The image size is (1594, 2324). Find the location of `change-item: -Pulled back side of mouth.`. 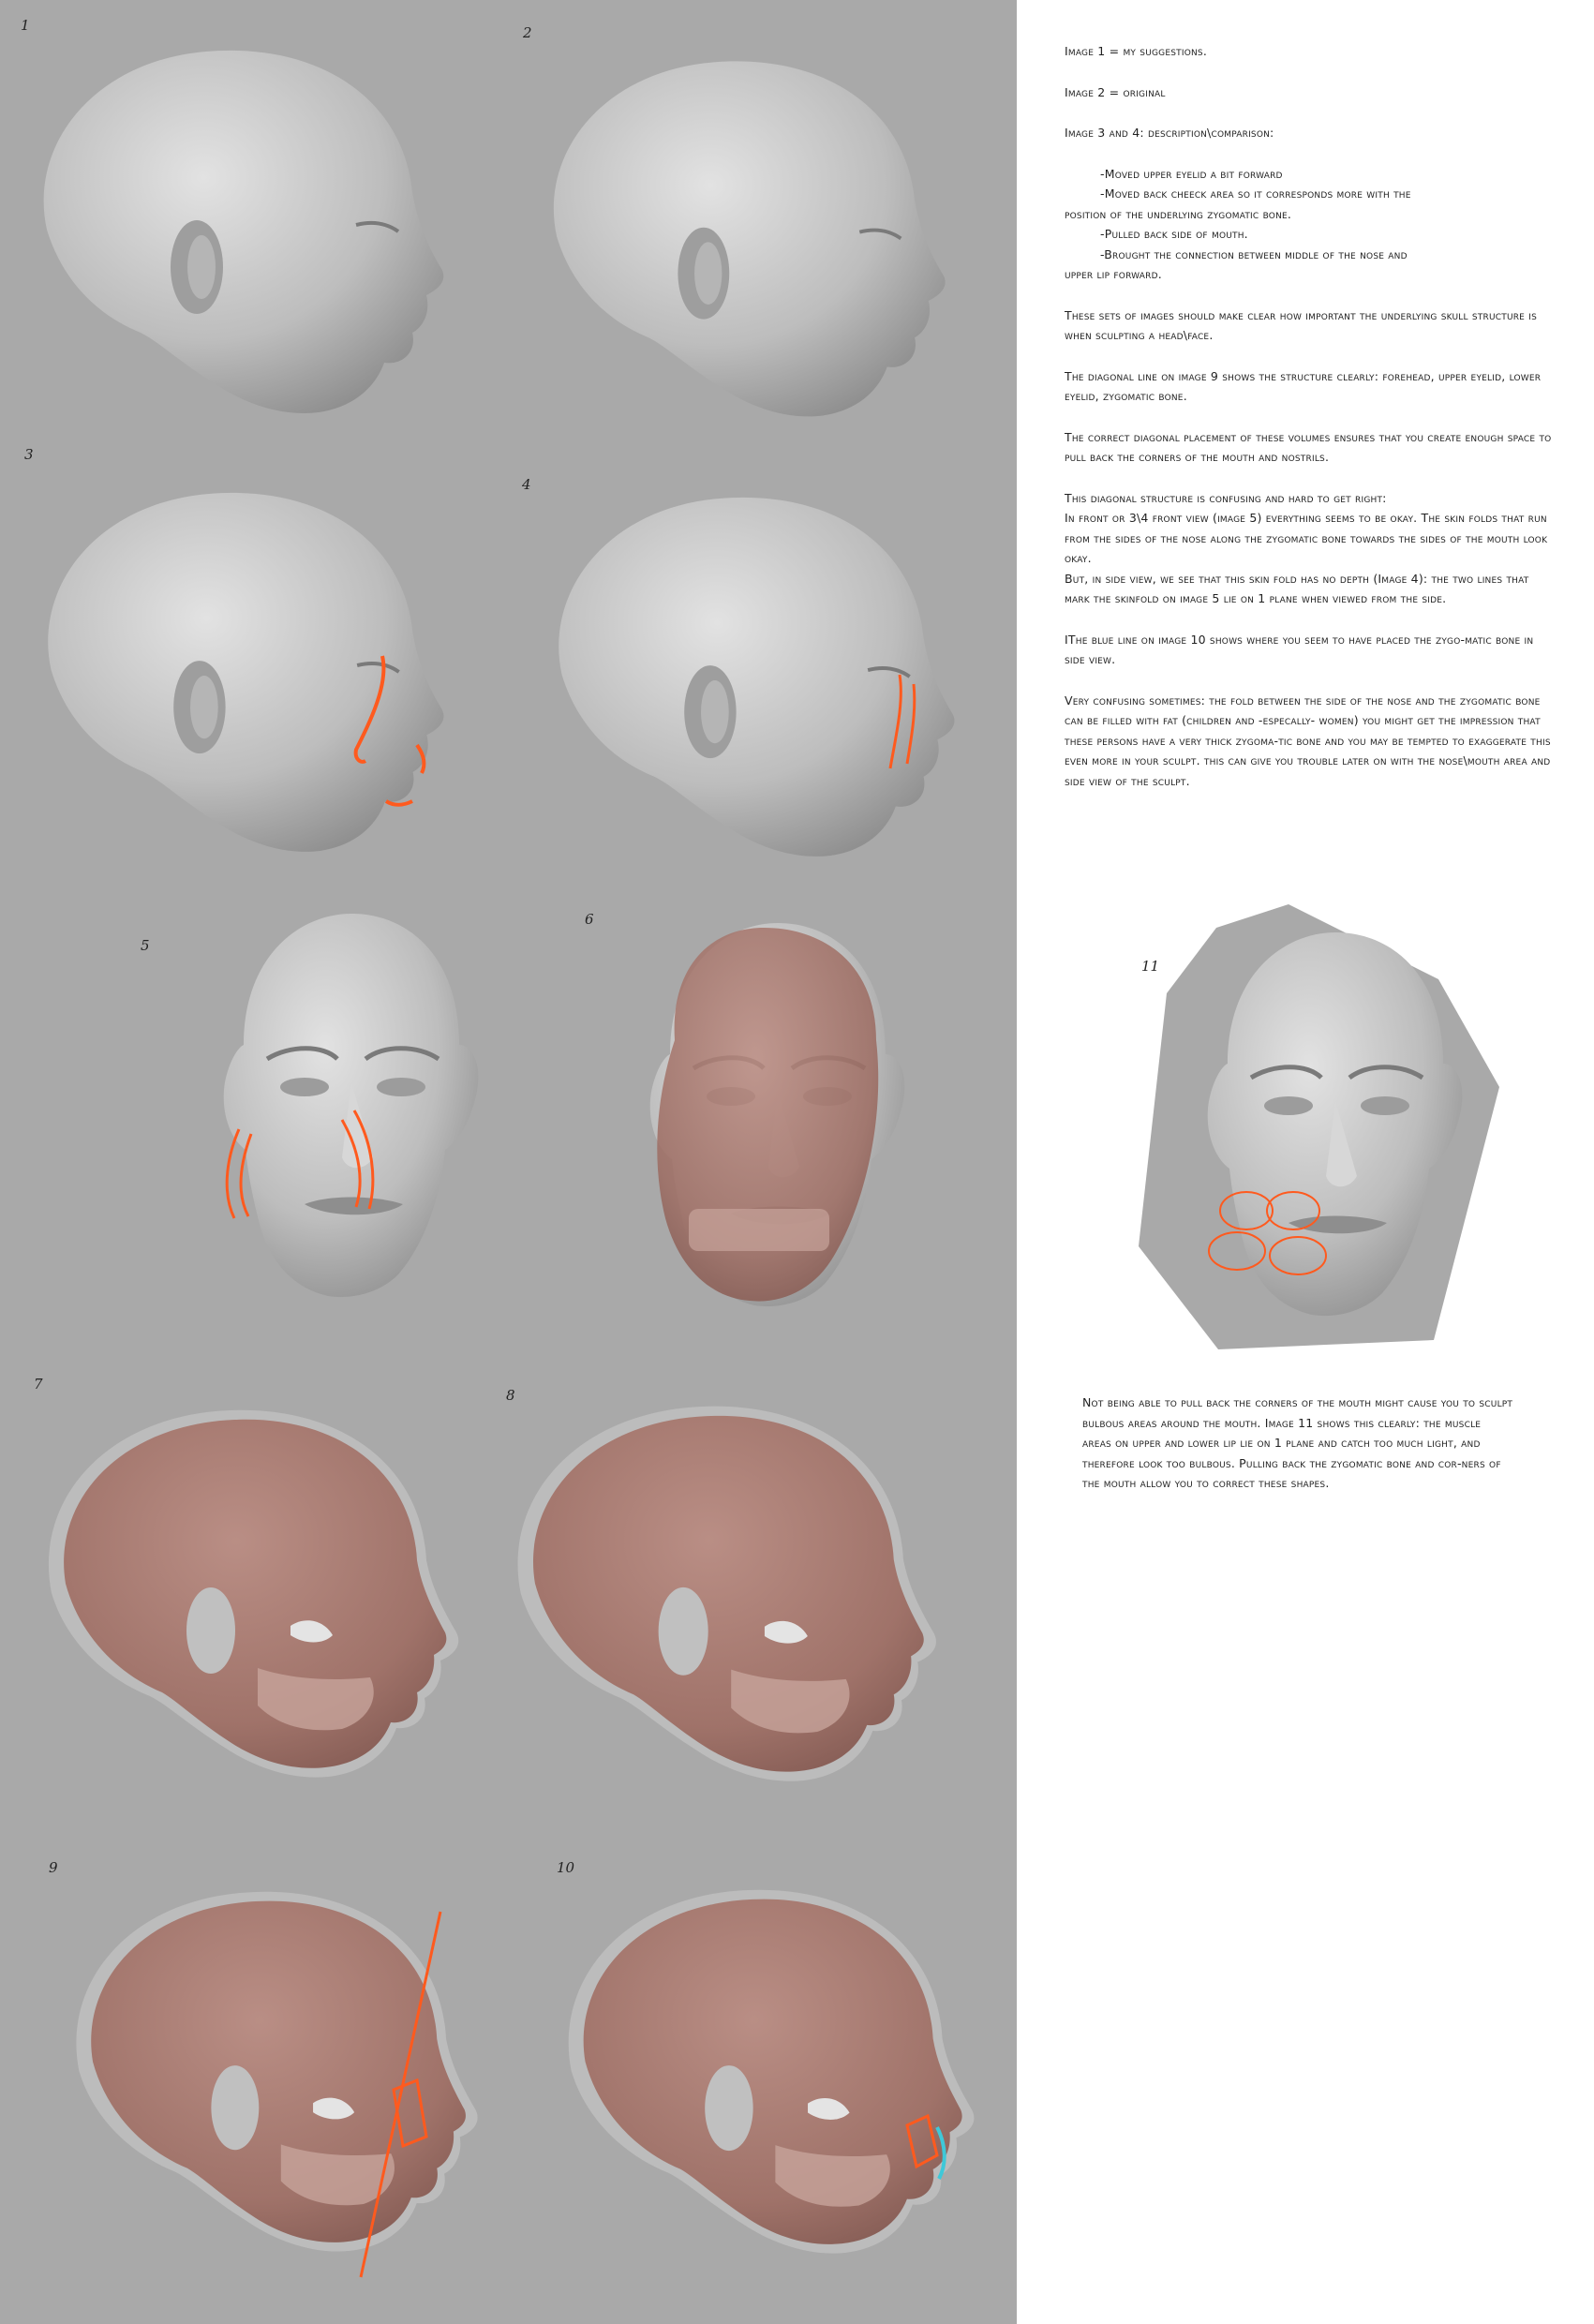

change-item: -Pulled back side of mouth. is located at coordinates (1174, 234).